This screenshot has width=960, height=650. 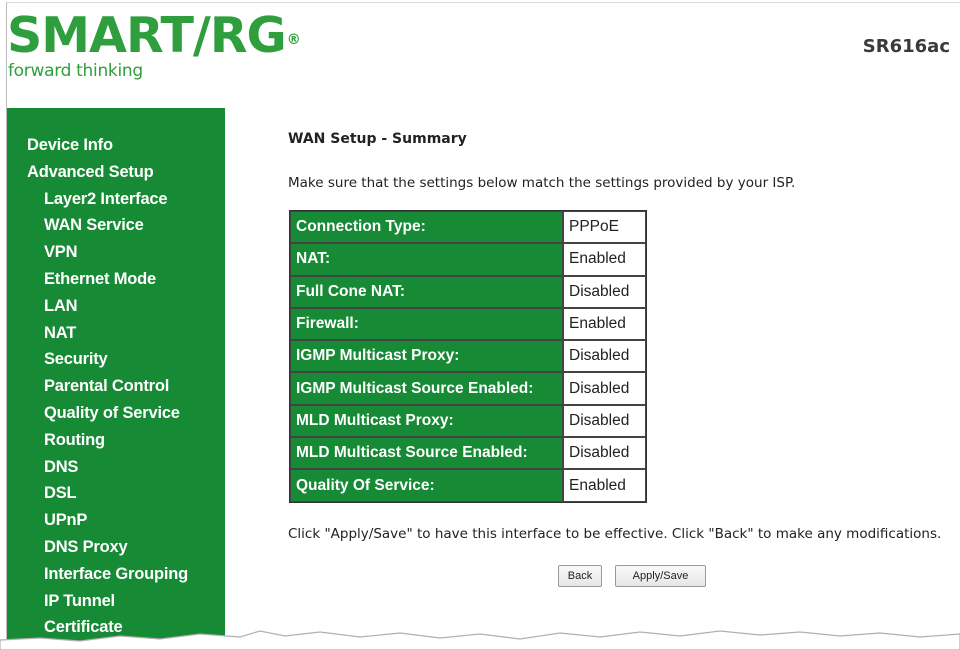 I want to click on sidebar-item-quality-of-service: Quality of Service, so click(x=116, y=413).